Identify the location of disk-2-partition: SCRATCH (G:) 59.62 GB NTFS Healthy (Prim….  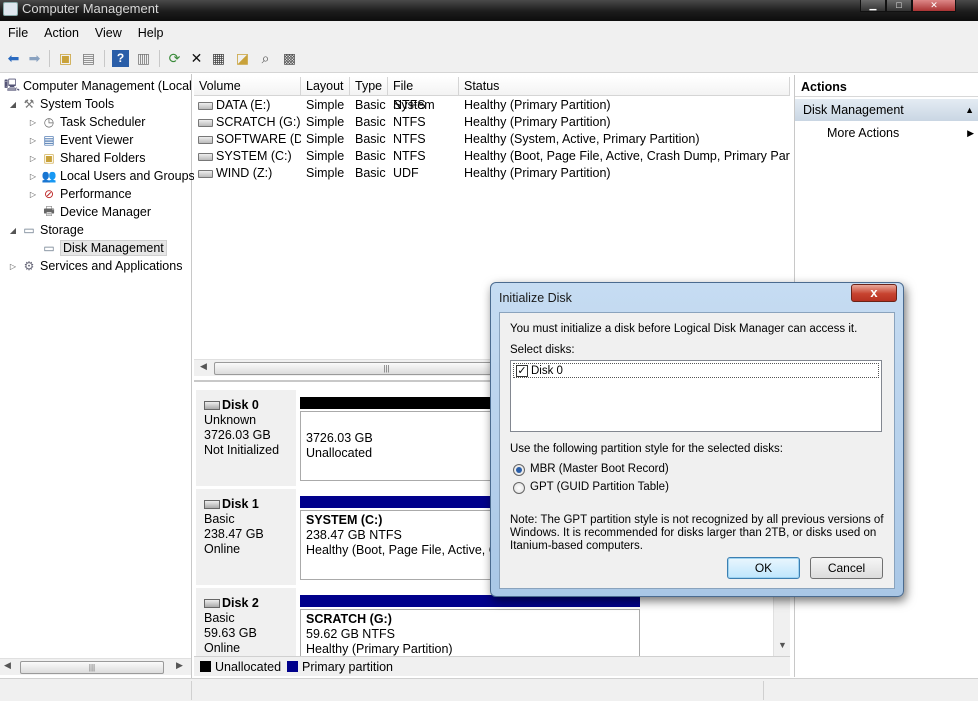
(470, 633).